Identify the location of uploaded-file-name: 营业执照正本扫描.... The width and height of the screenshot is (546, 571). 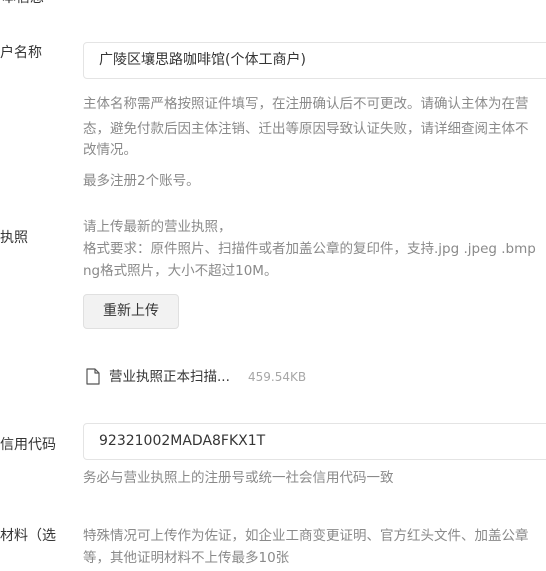
(169, 377).